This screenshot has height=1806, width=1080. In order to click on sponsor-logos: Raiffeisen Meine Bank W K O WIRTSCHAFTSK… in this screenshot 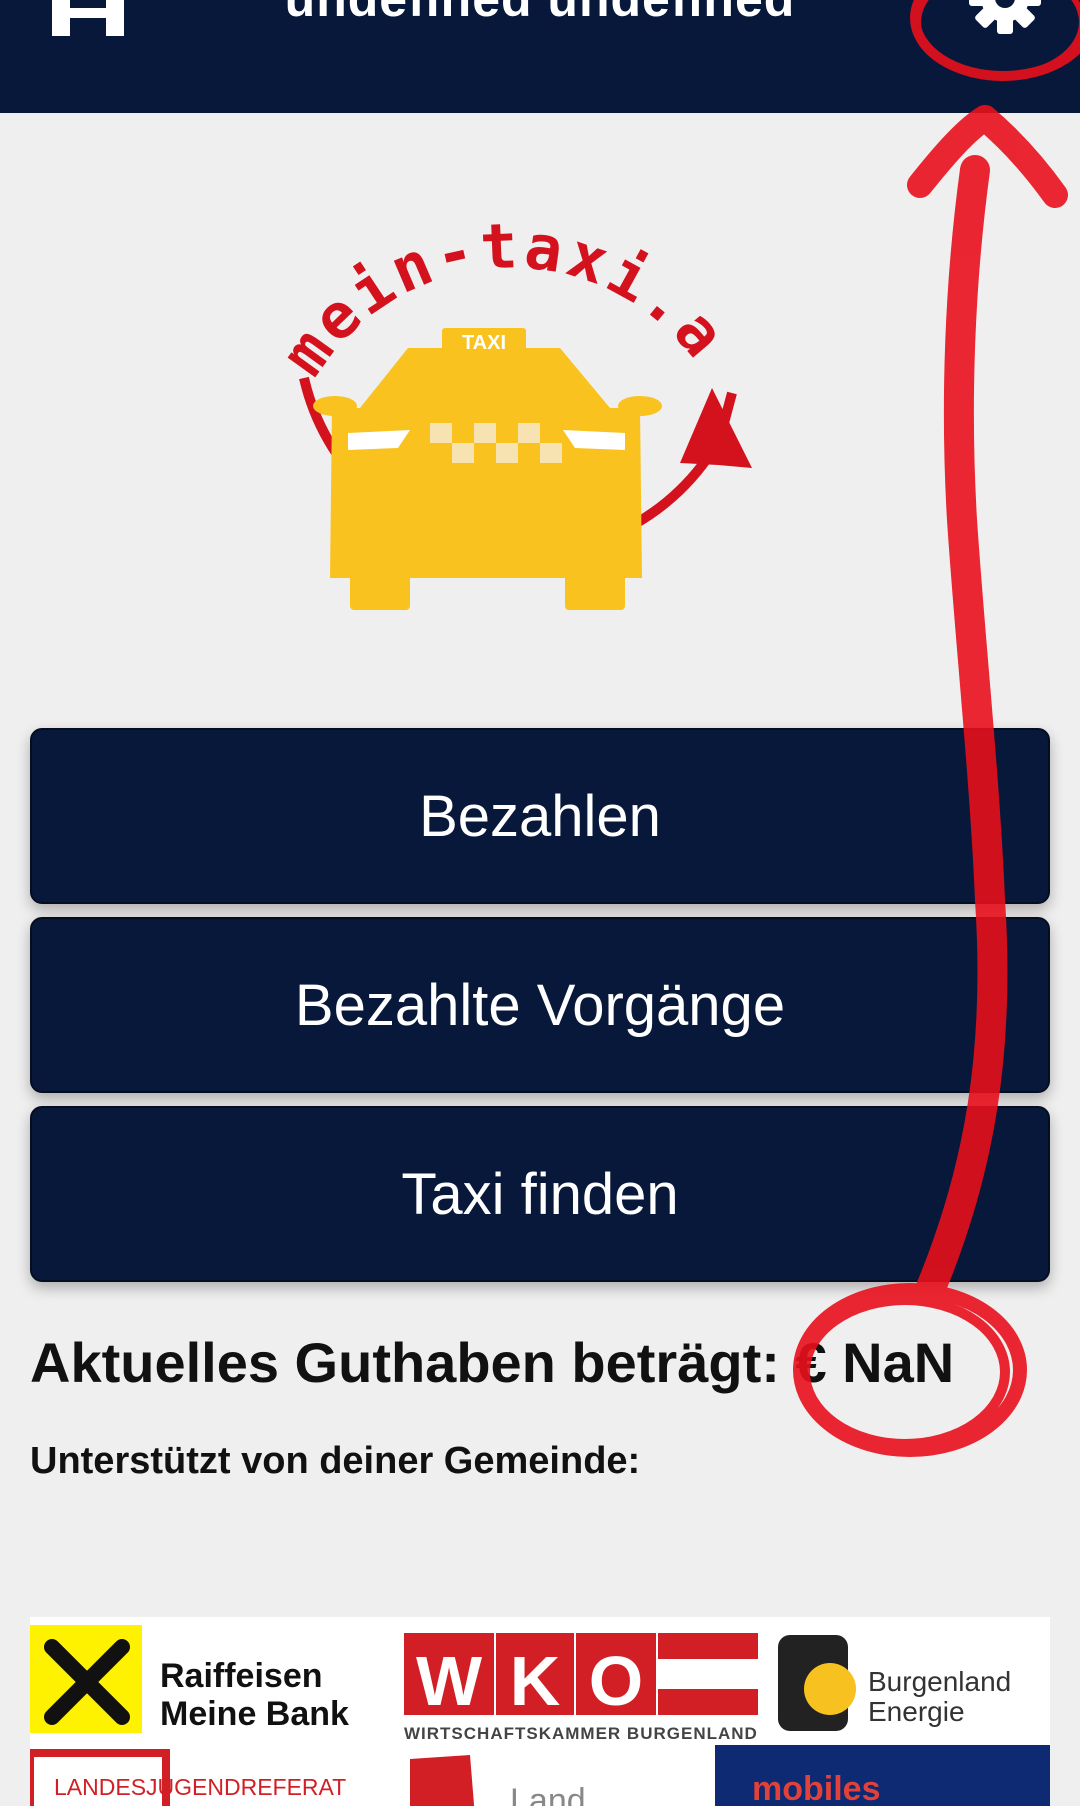, I will do `click(540, 1711)`.